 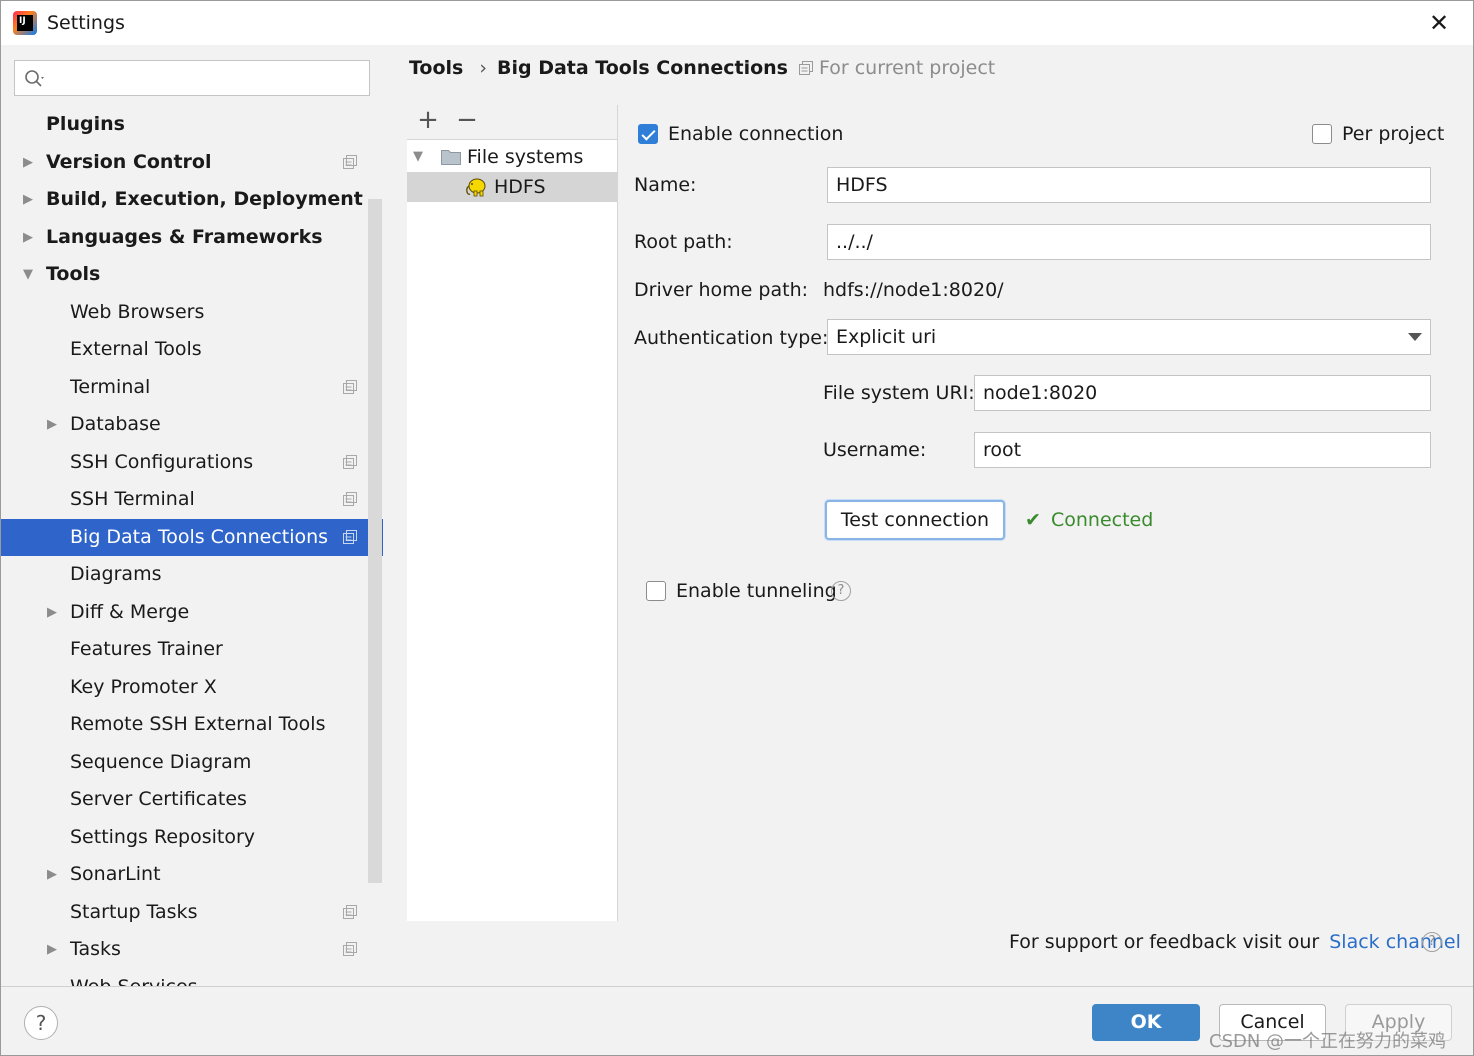 What do you see at coordinates (115, 424) in the screenshot?
I see `sidebar-item-label: Database` at bounding box center [115, 424].